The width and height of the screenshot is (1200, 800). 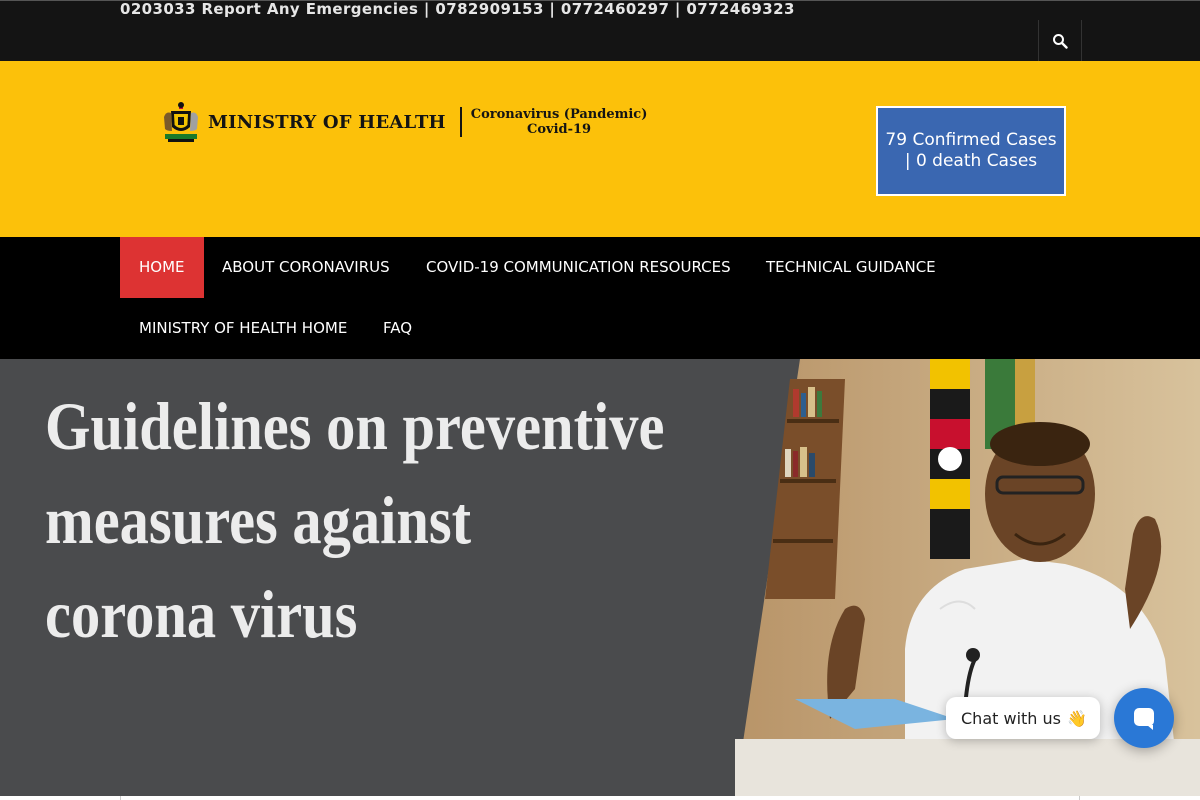 What do you see at coordinates (258, 520) in the screenshot?
I see `hero-line-2: measures against` at bounding box center [258, 520].